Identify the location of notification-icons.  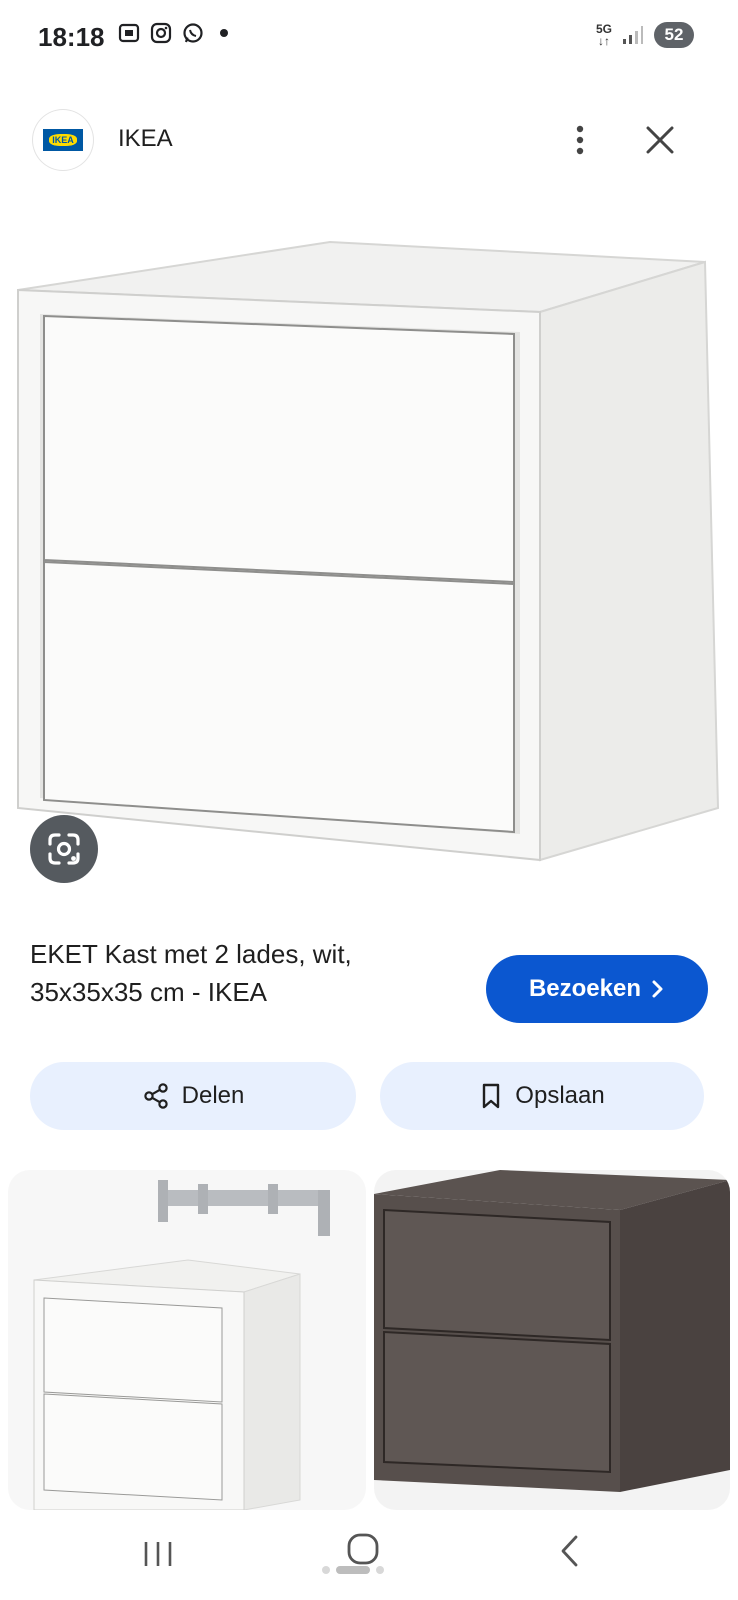
(173, 33).